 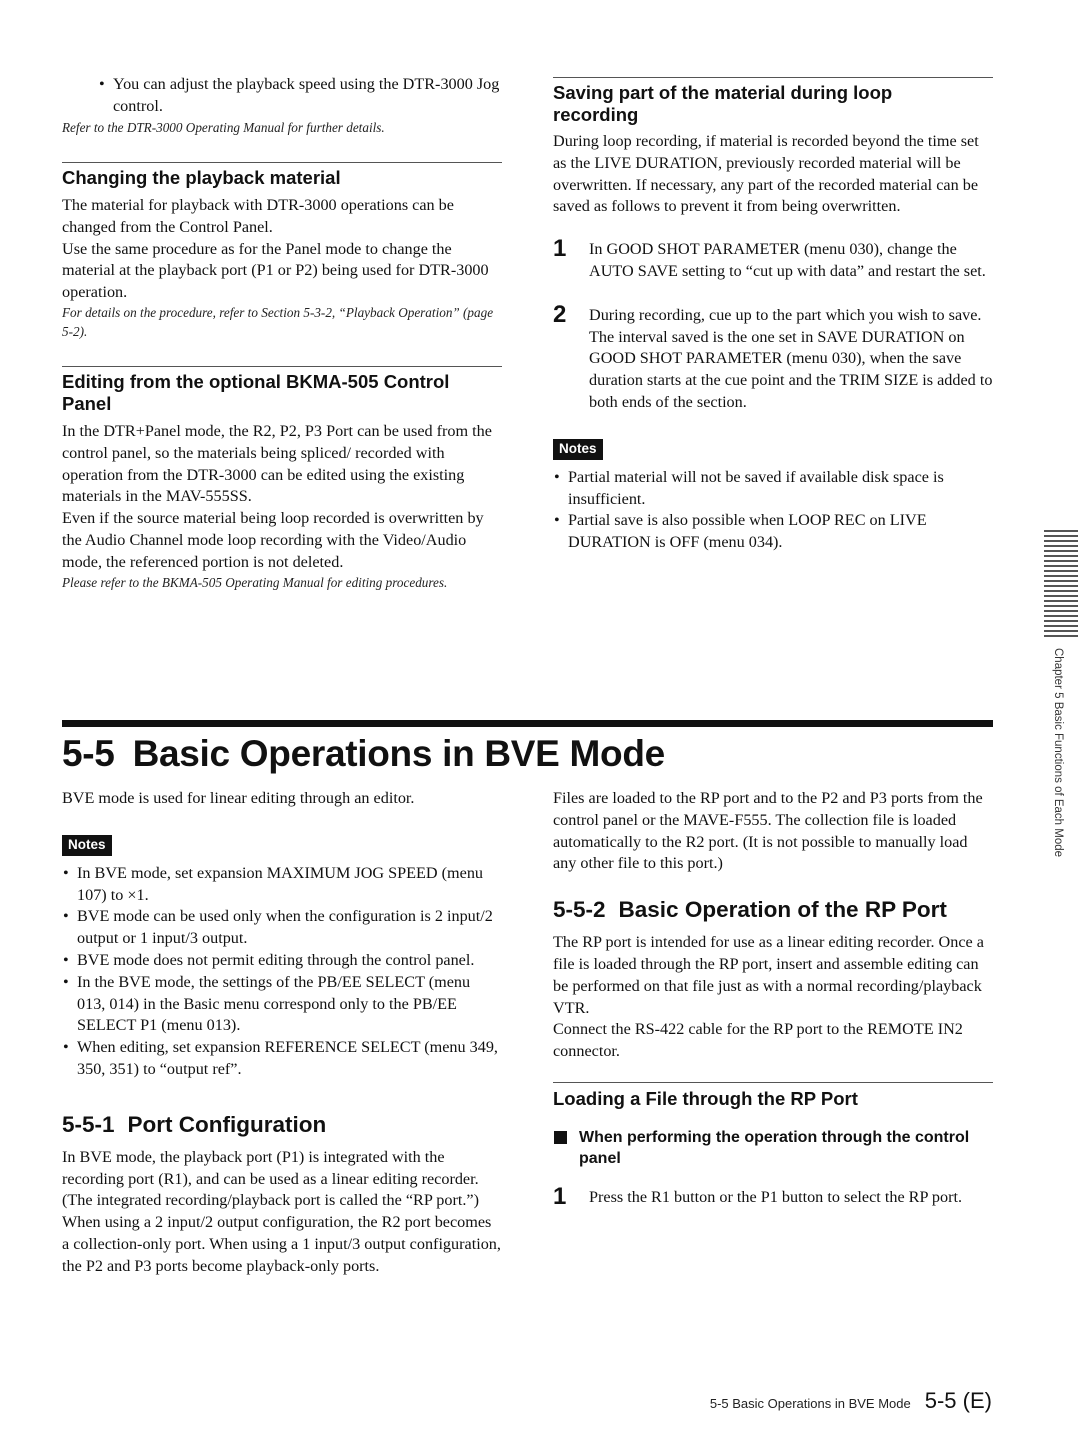 What do you see at coordinates (560, 1137) in the screenshot?
I see `square-bullet-icon` at bounding box center [560, 1137].